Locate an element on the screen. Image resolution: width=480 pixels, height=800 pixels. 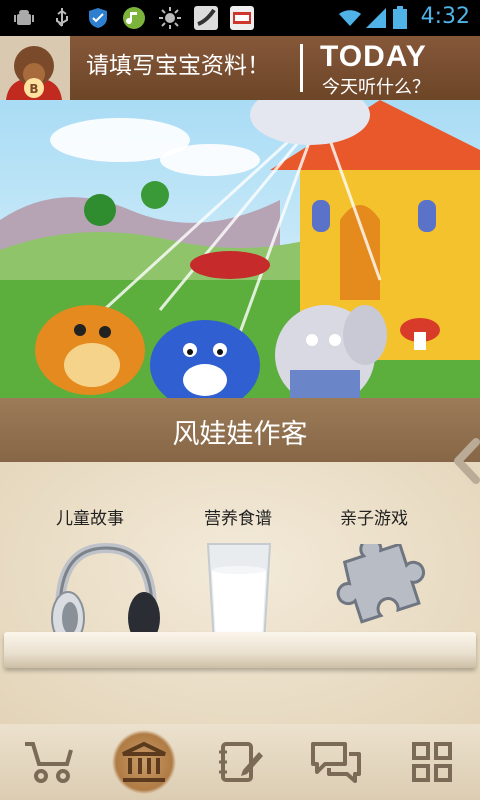
nav-chat-button is located at coordinates (336, 762).